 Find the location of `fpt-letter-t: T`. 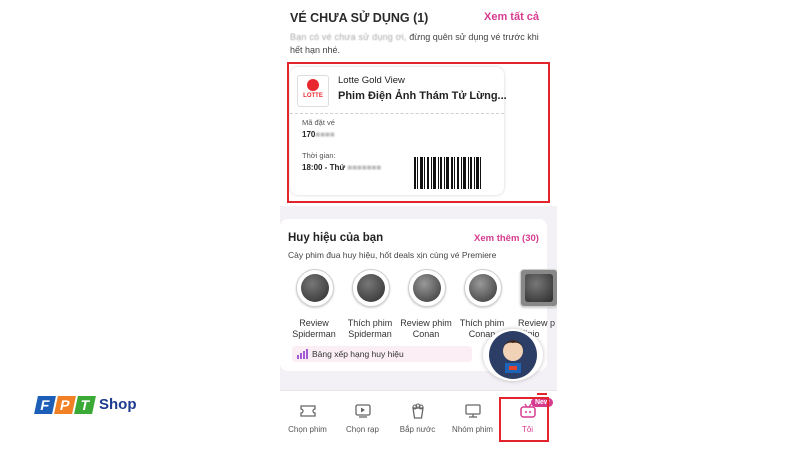

fpt-letter-t: T is located at coordinates (85, 405).